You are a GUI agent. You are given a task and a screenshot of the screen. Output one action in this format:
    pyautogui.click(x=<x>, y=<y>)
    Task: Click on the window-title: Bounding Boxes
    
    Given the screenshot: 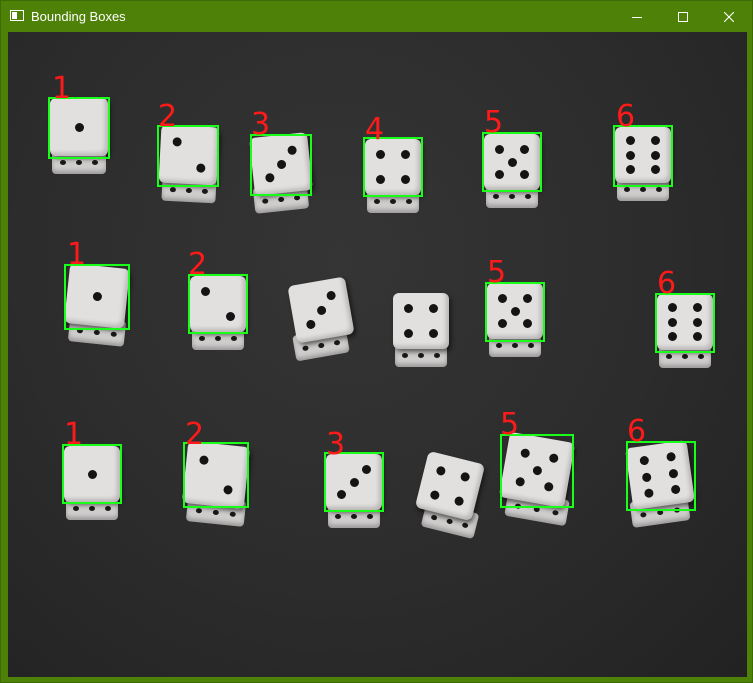 What is the action you would take?
    pyautogui.click(x=78, y=16)
    